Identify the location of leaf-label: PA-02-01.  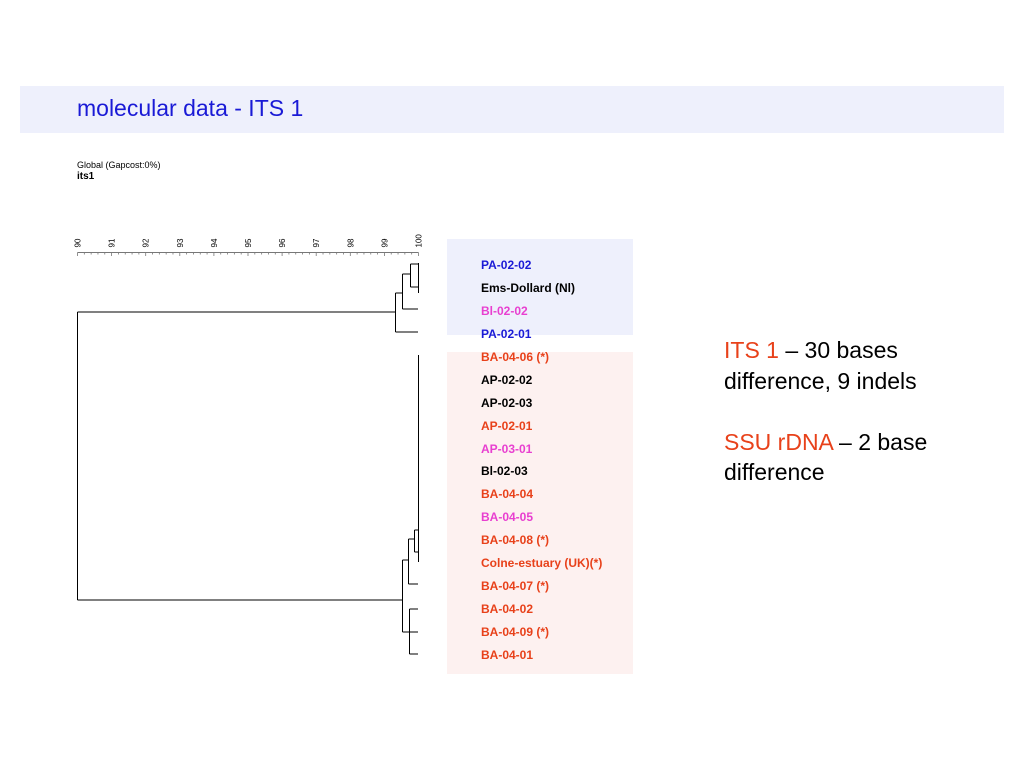
(506, 333).